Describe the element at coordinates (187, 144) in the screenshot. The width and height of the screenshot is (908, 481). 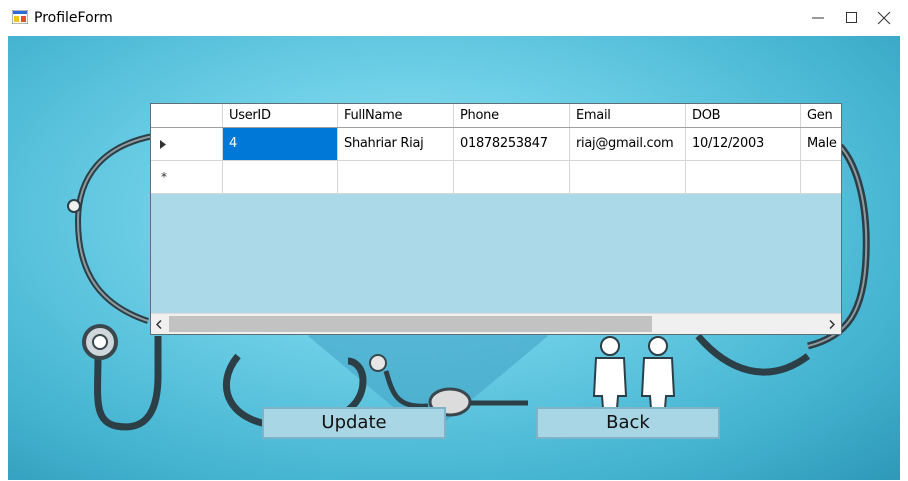
I see `row-header` at that location.